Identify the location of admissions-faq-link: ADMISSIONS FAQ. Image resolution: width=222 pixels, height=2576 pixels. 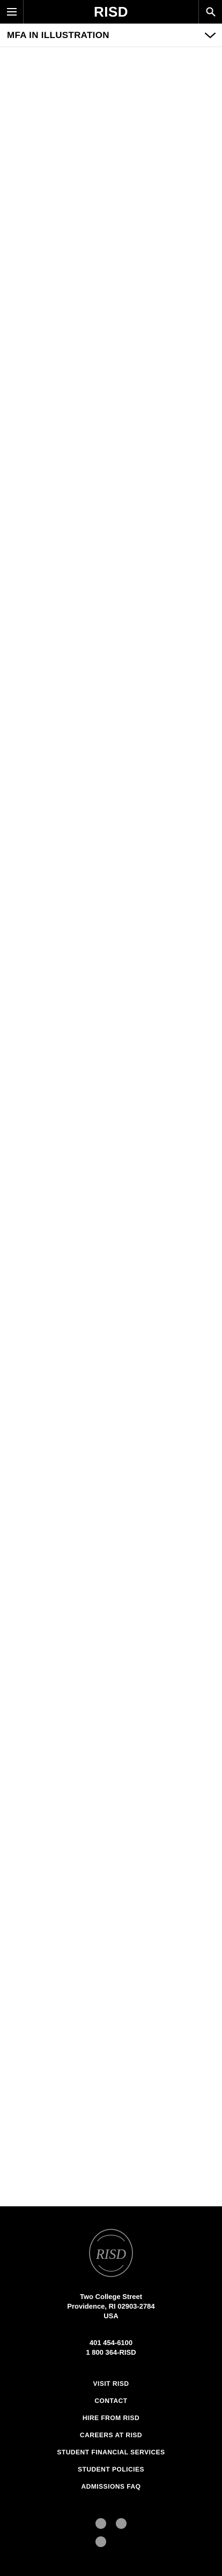
(111, 2486).